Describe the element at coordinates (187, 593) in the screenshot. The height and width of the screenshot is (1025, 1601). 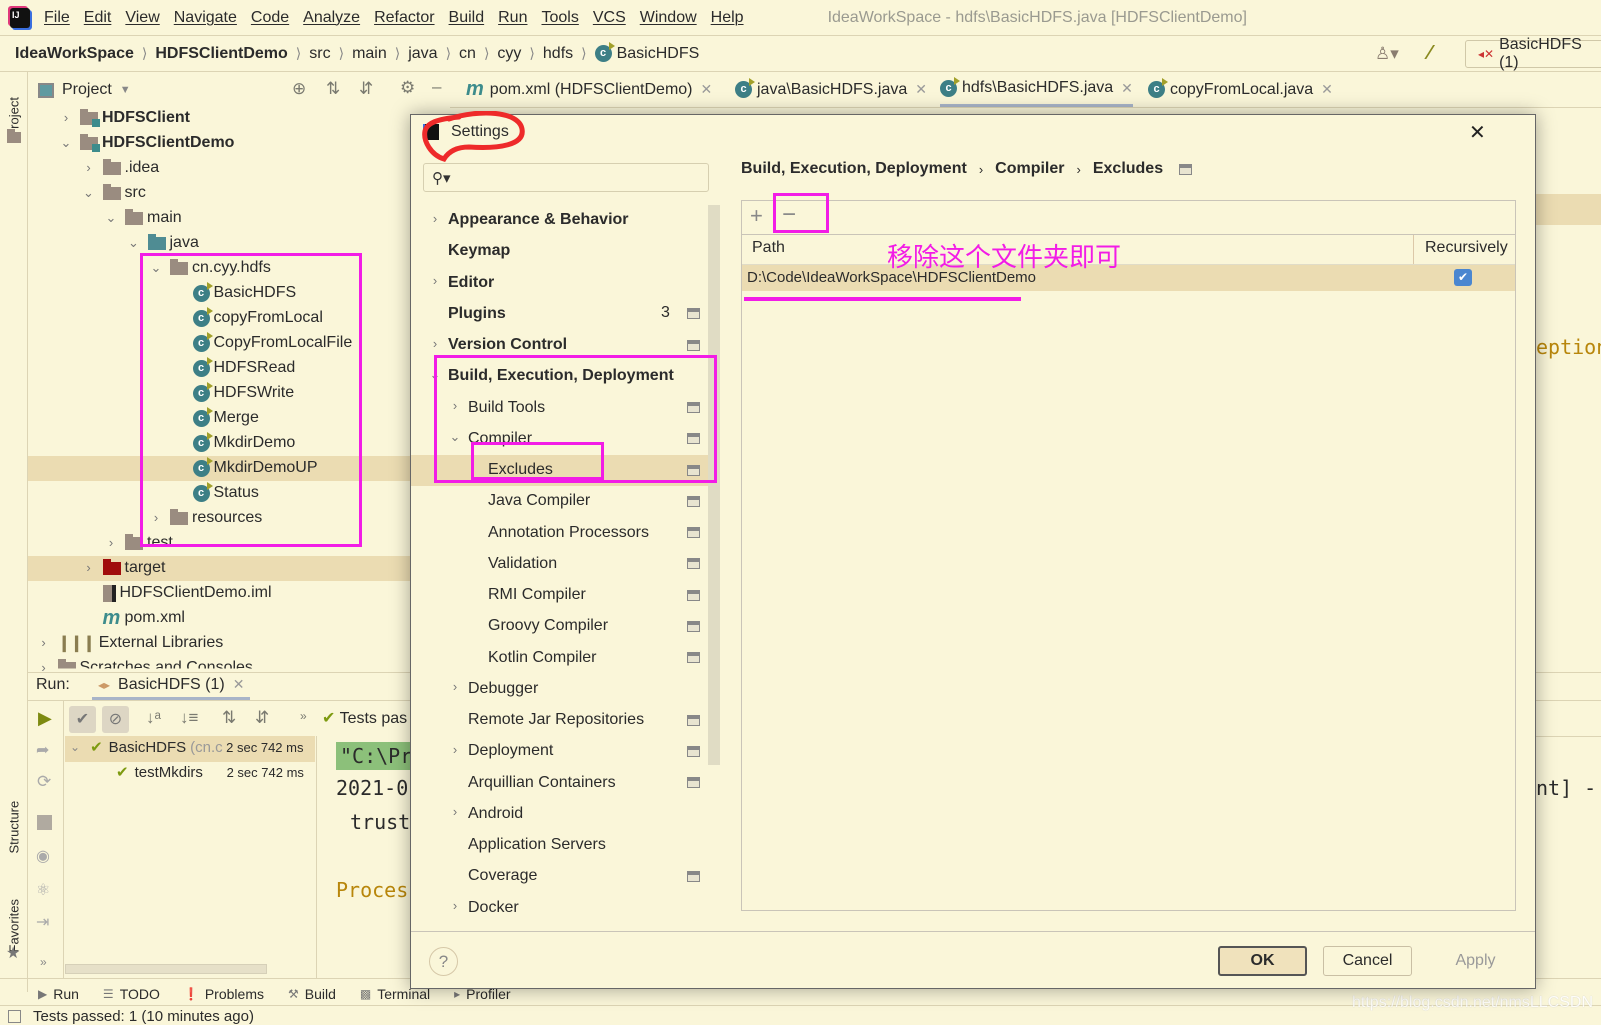
I see `tree-item: HDFSClientDemo.iml` at that location.